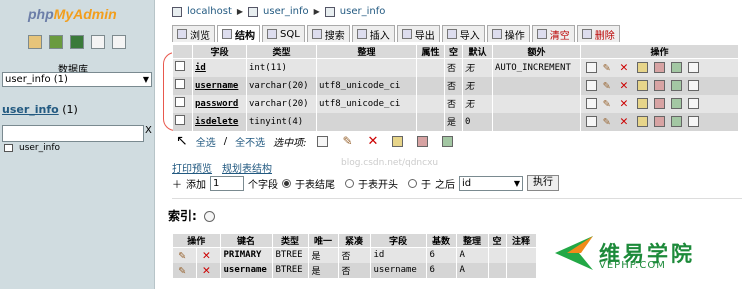 Image resolution: width=750 pixels, height=289 pixels. I want to click on after-field-select: id ▼, so click(491, 183).